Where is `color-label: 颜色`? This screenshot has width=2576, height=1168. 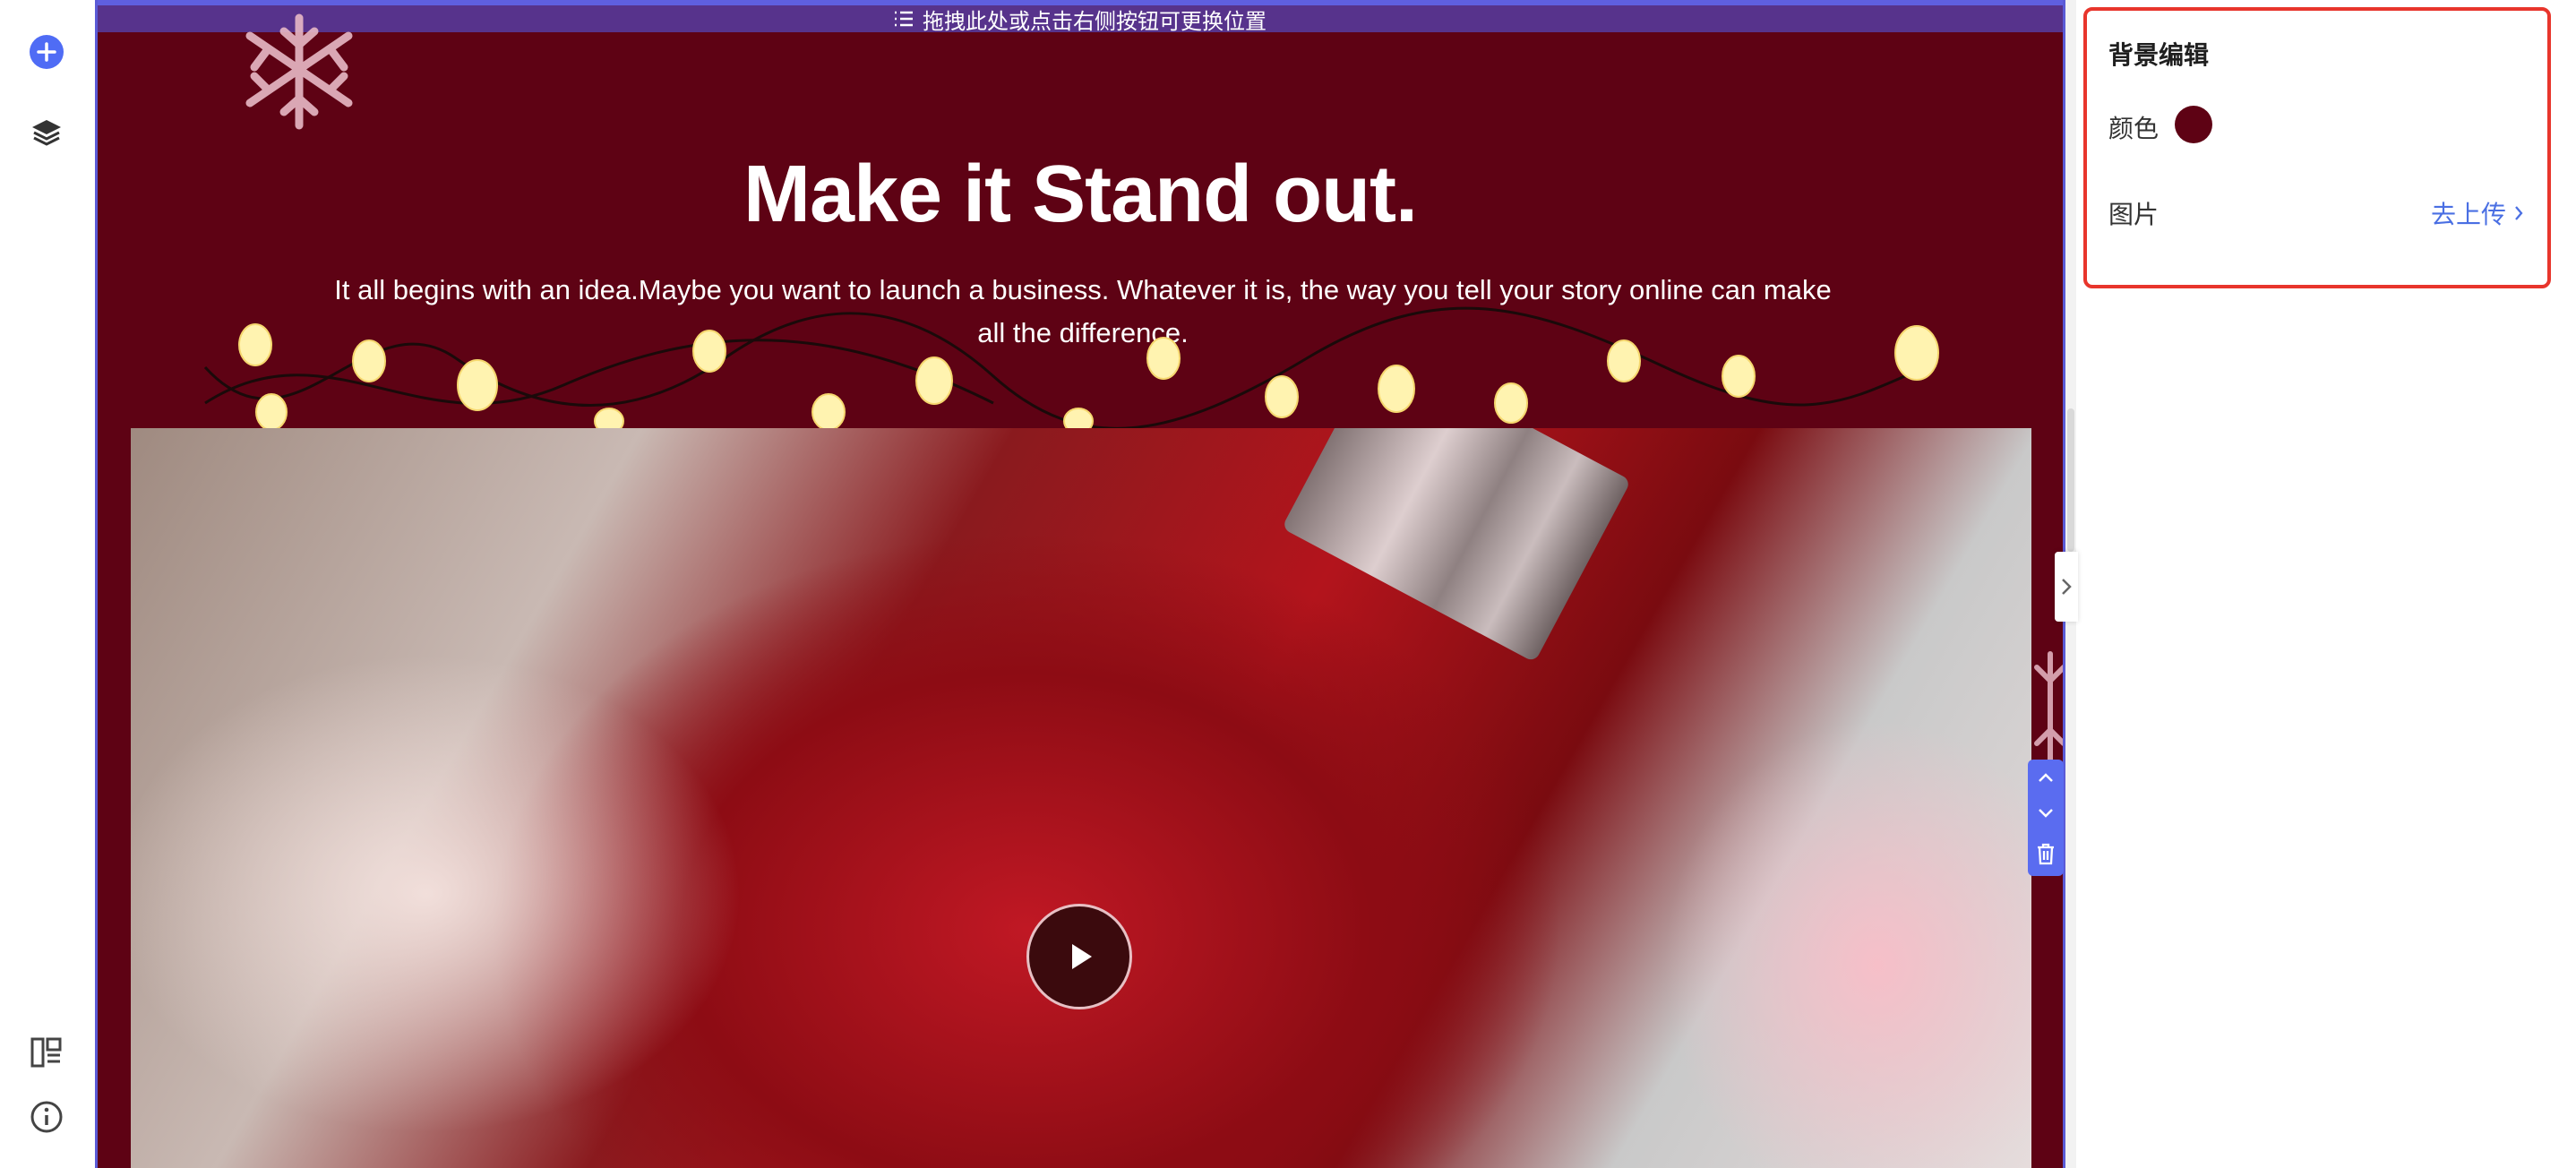 color-label: 颜色 is located at coordinates (2134, 128).